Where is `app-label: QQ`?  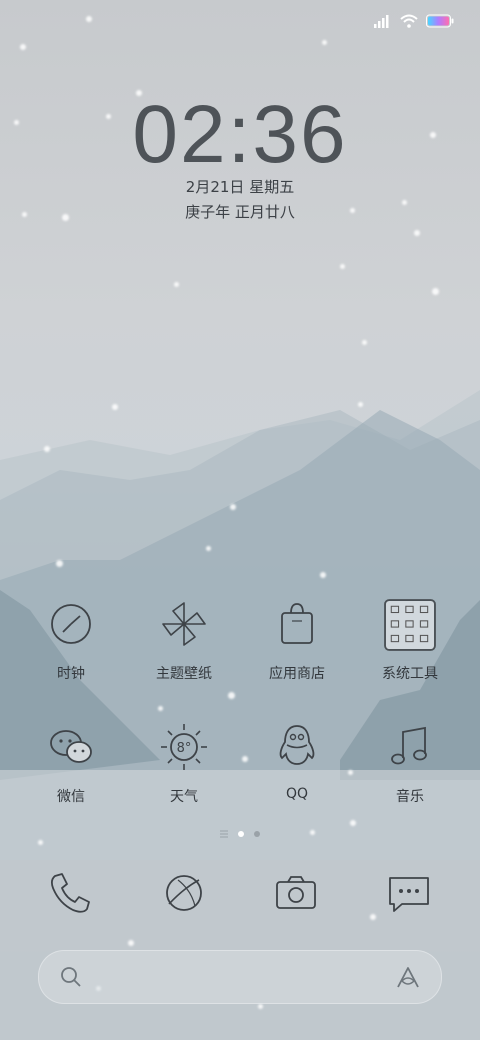
app-label: QQ is located at coordinates (297, 794).